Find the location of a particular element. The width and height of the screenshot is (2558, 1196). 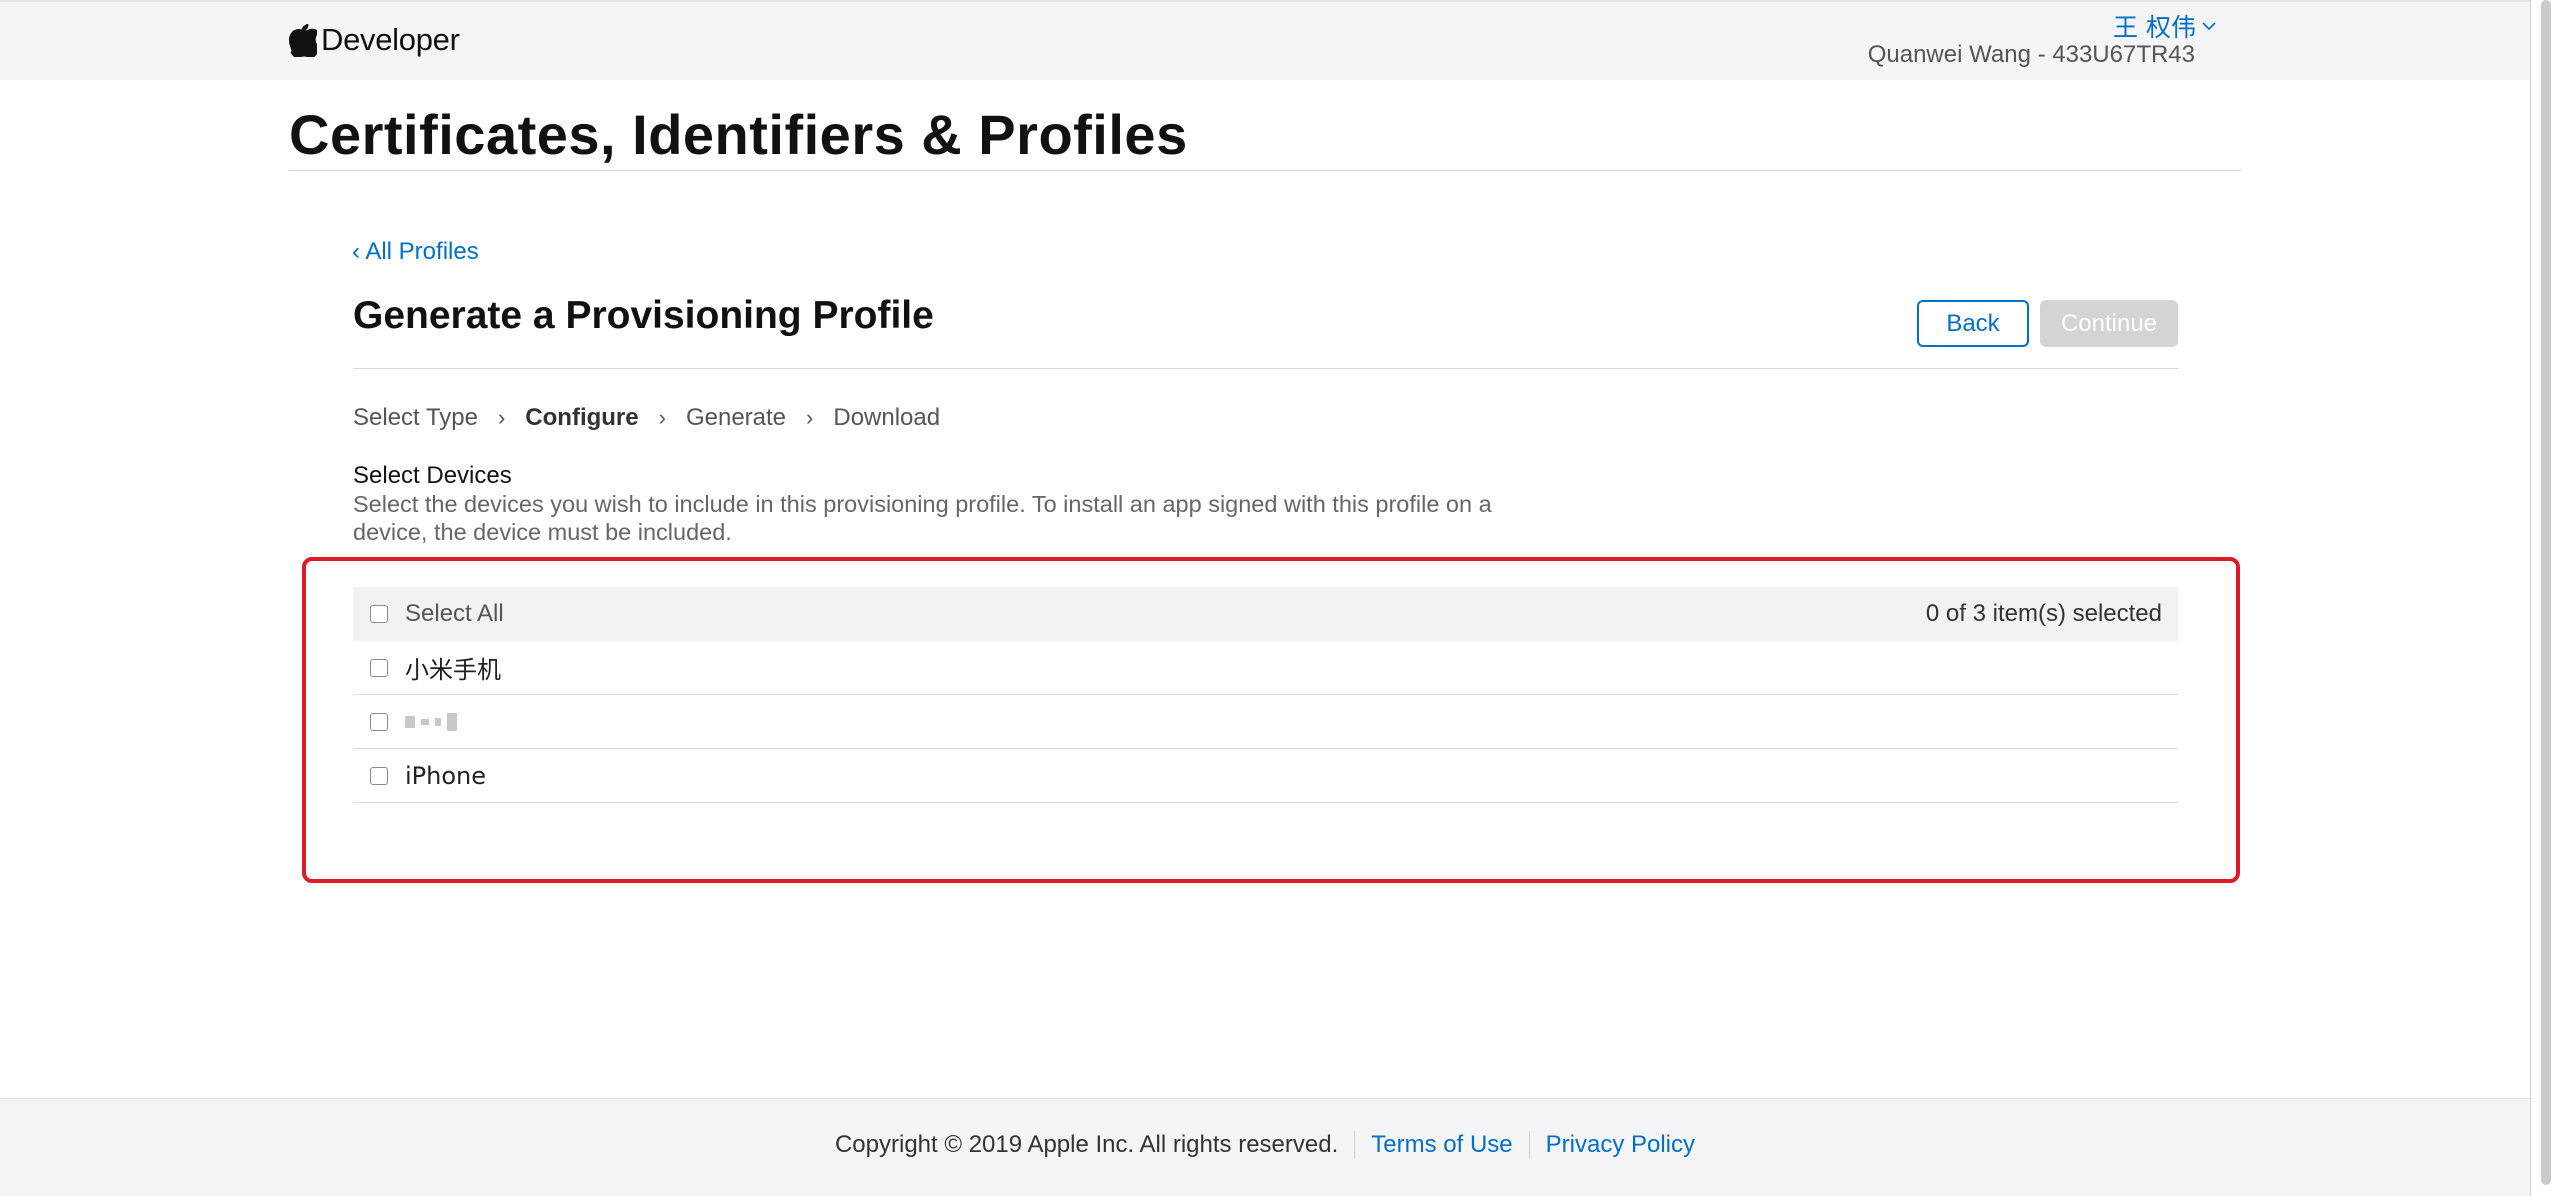

device-list-header: Select All 0 of 3 item(s) selected is located at coordinates (1265, 614).